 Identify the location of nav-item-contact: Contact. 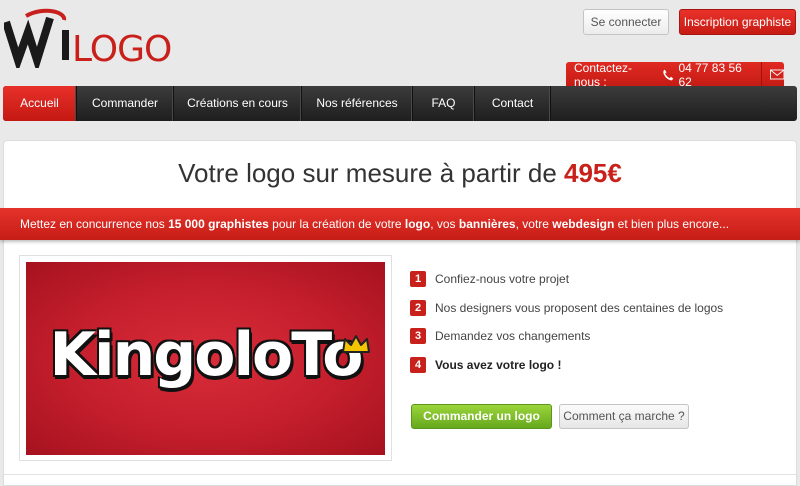
(513, 103).